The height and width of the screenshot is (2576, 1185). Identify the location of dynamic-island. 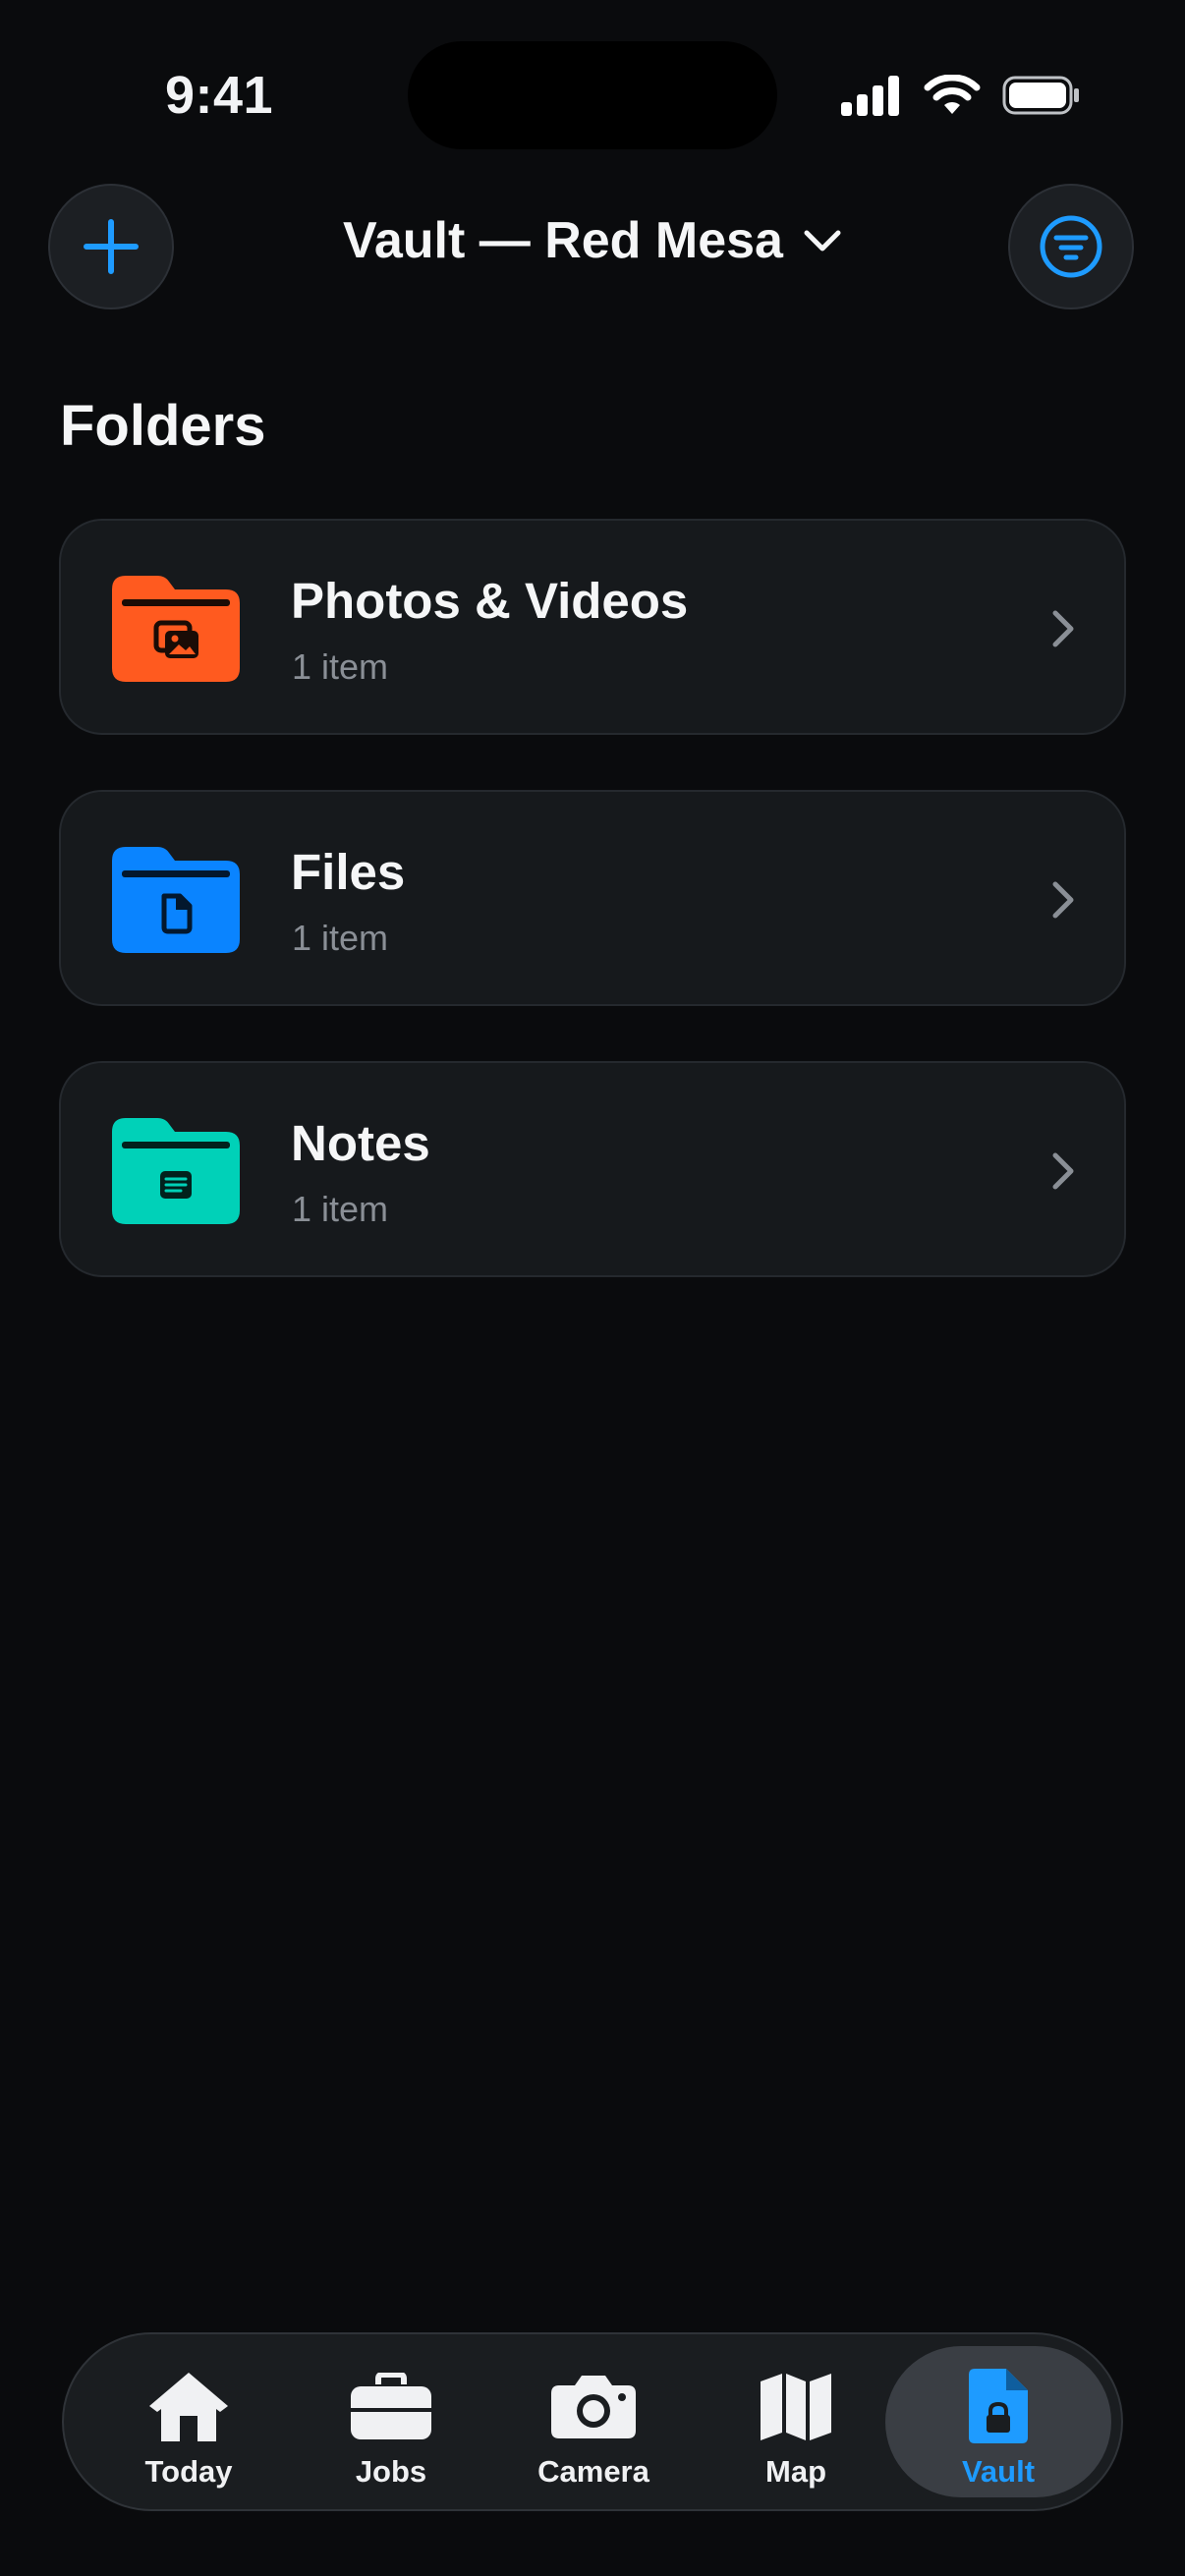
(592, 95).